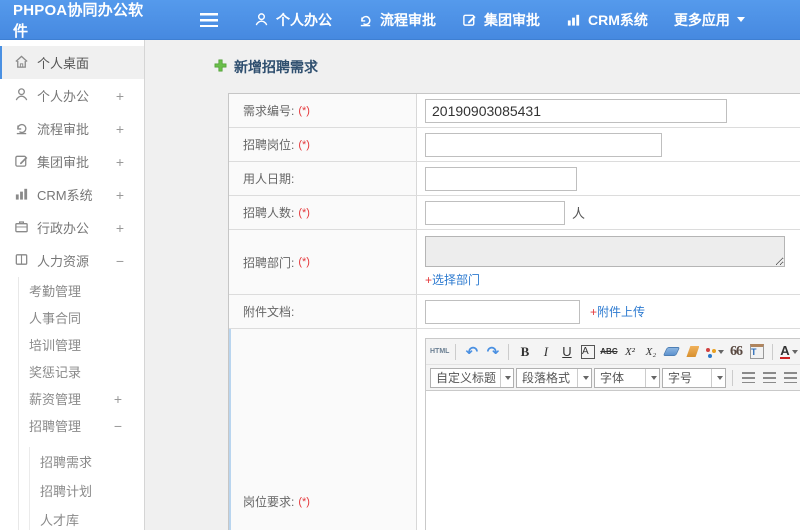 The image size is (800, 530). I want to click on color-palette-button, so click(714, 351).